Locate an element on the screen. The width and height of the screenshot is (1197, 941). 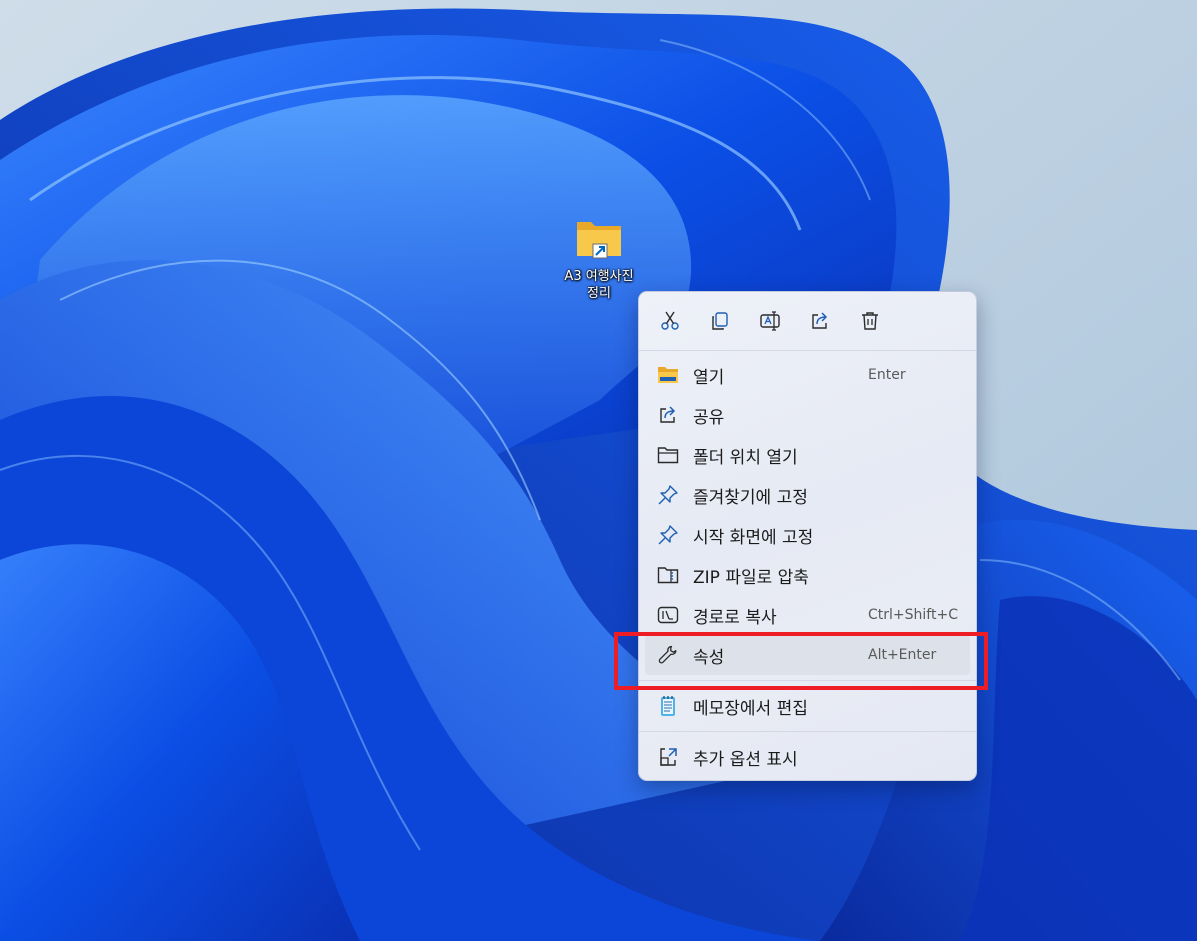
rename-button is located at coordinates (770, 321).